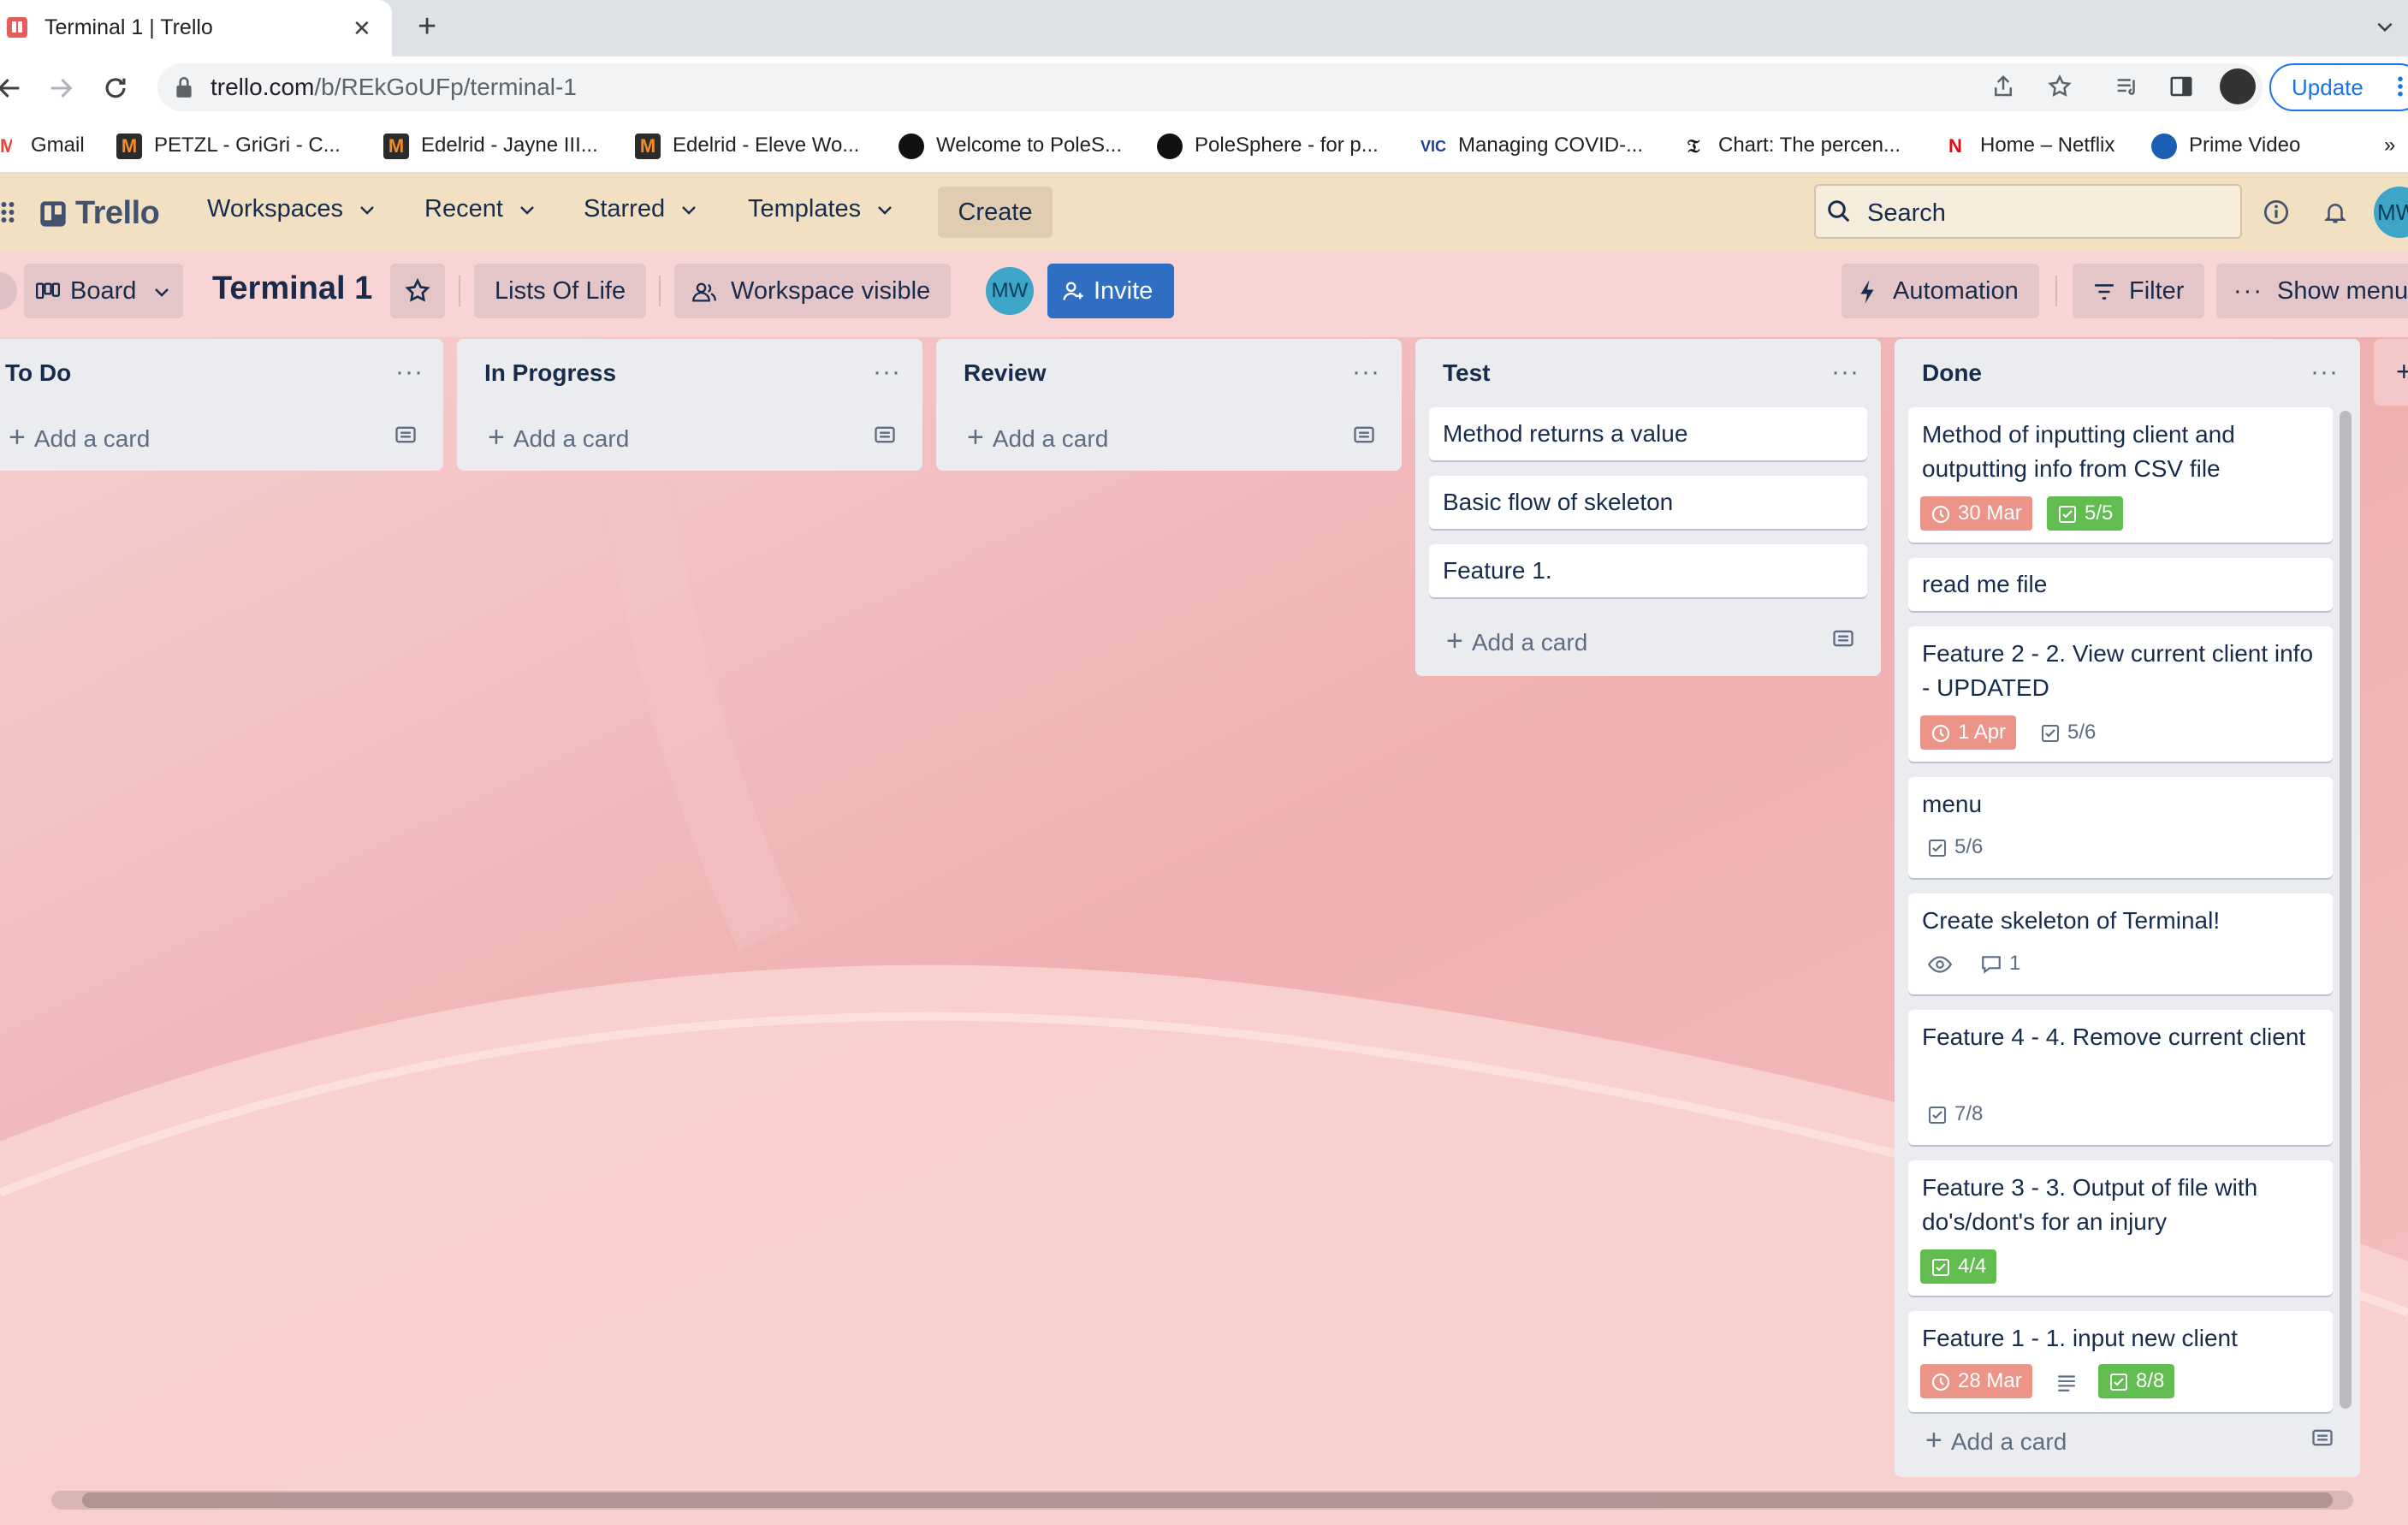  I want to click on starred-menu: Starred, so click(642, 209).